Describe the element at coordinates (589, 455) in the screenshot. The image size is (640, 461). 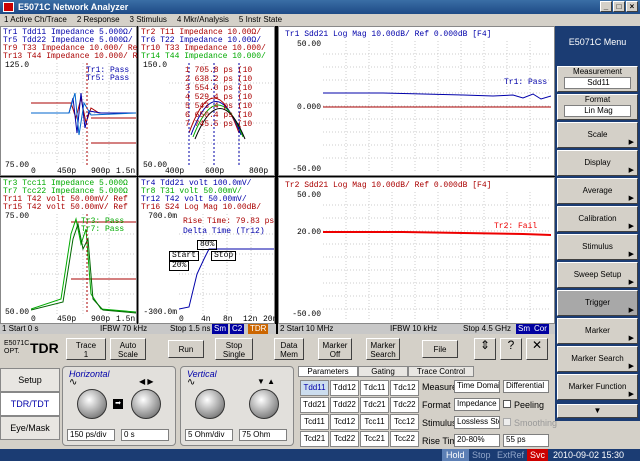
I see `datetime: 2010-09-02 15:30` at that location.